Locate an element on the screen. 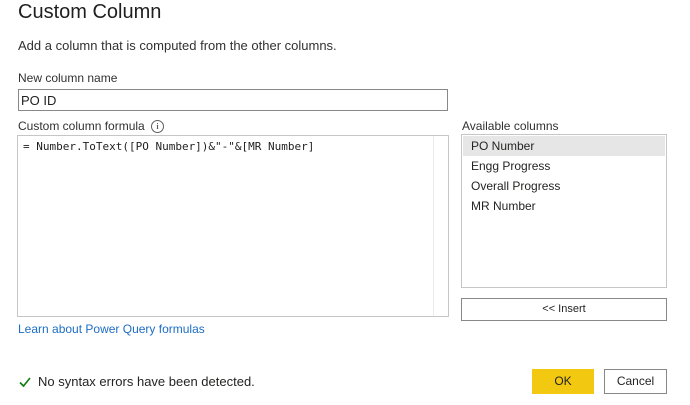 Image resolution: width=690 pixels, height=405 pixels. insert-button: << Insert is located at coordinates (564, 309).